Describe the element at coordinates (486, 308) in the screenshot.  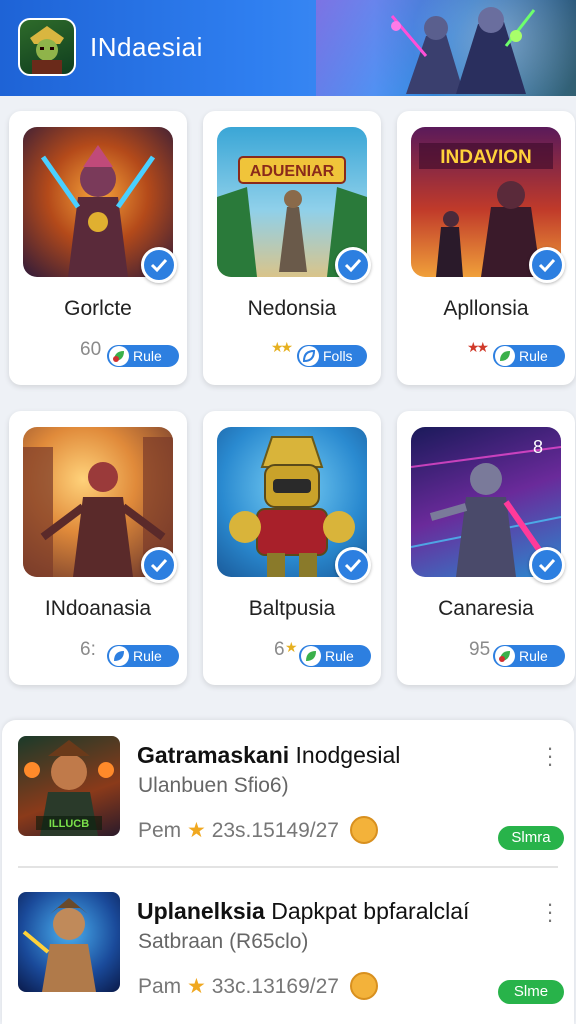
I see `game-name: Apllonsia` at that location.